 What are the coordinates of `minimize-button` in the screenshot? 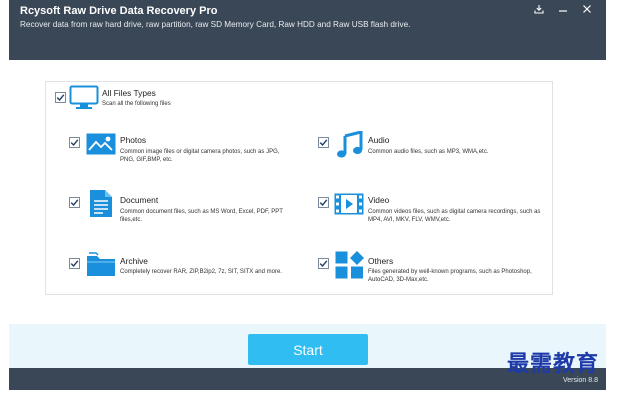 It's located at (563, 9).